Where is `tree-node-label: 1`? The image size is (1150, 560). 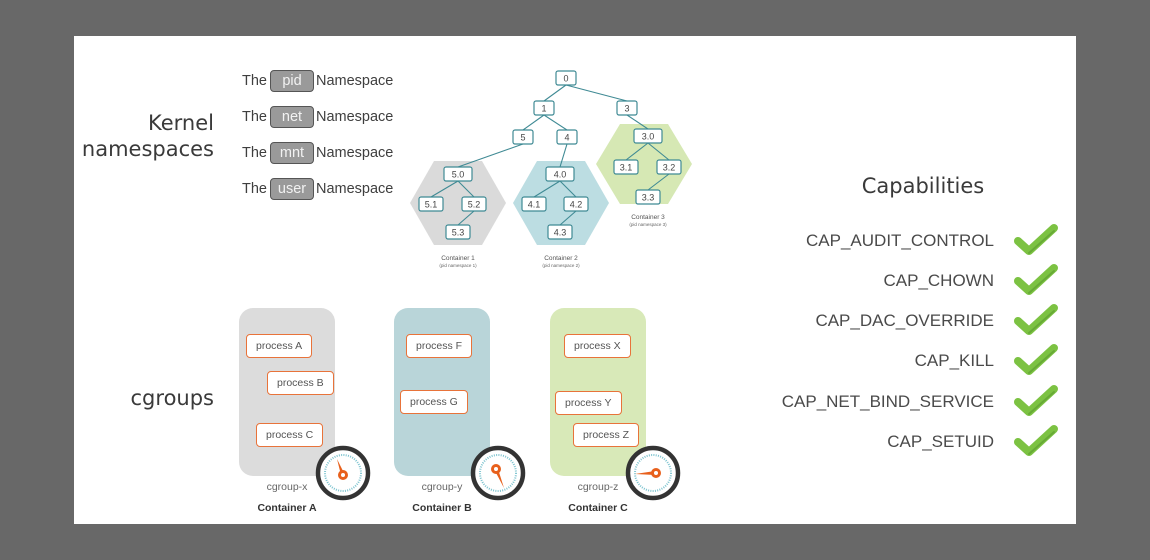 tree-node-label: 1 is located at coordinates (543, 109).